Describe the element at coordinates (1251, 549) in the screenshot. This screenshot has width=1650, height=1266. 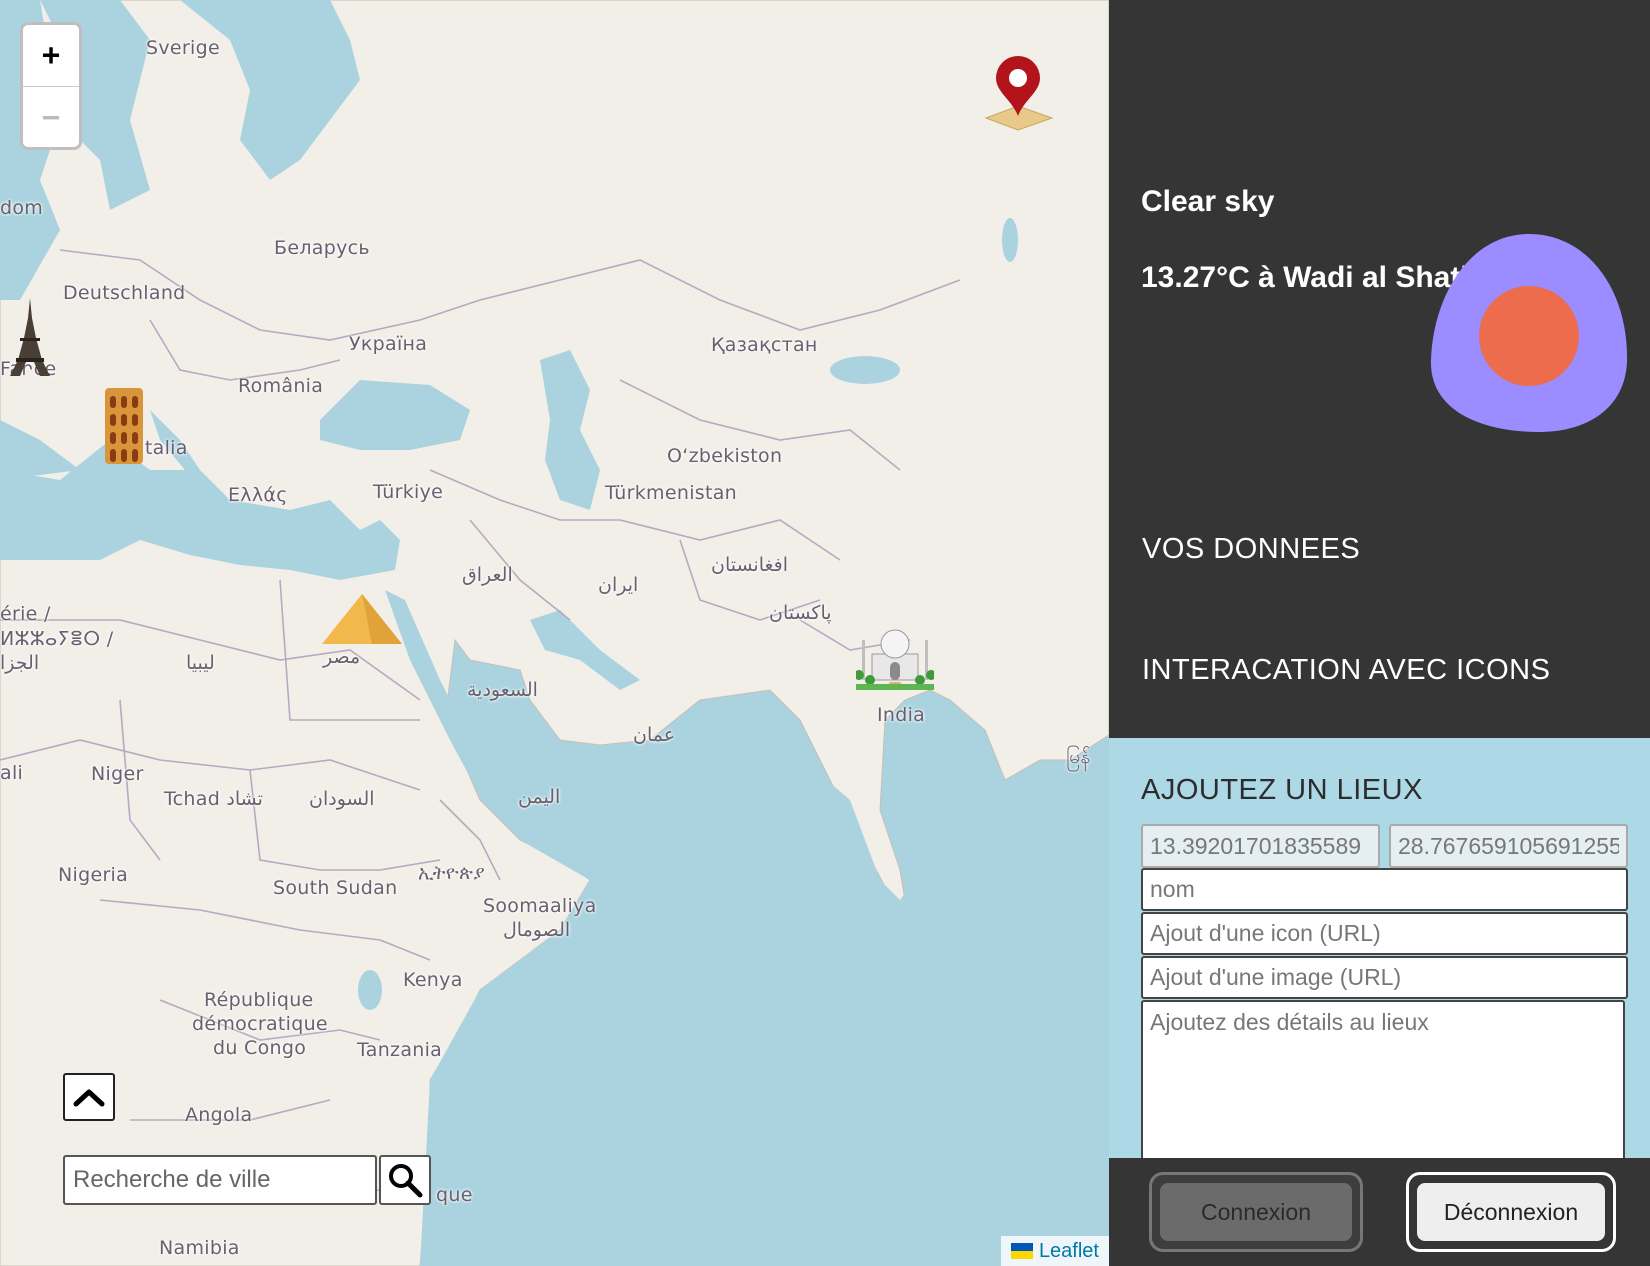
I see `menu-vos-donnees: VOS DONNEES` at that location.